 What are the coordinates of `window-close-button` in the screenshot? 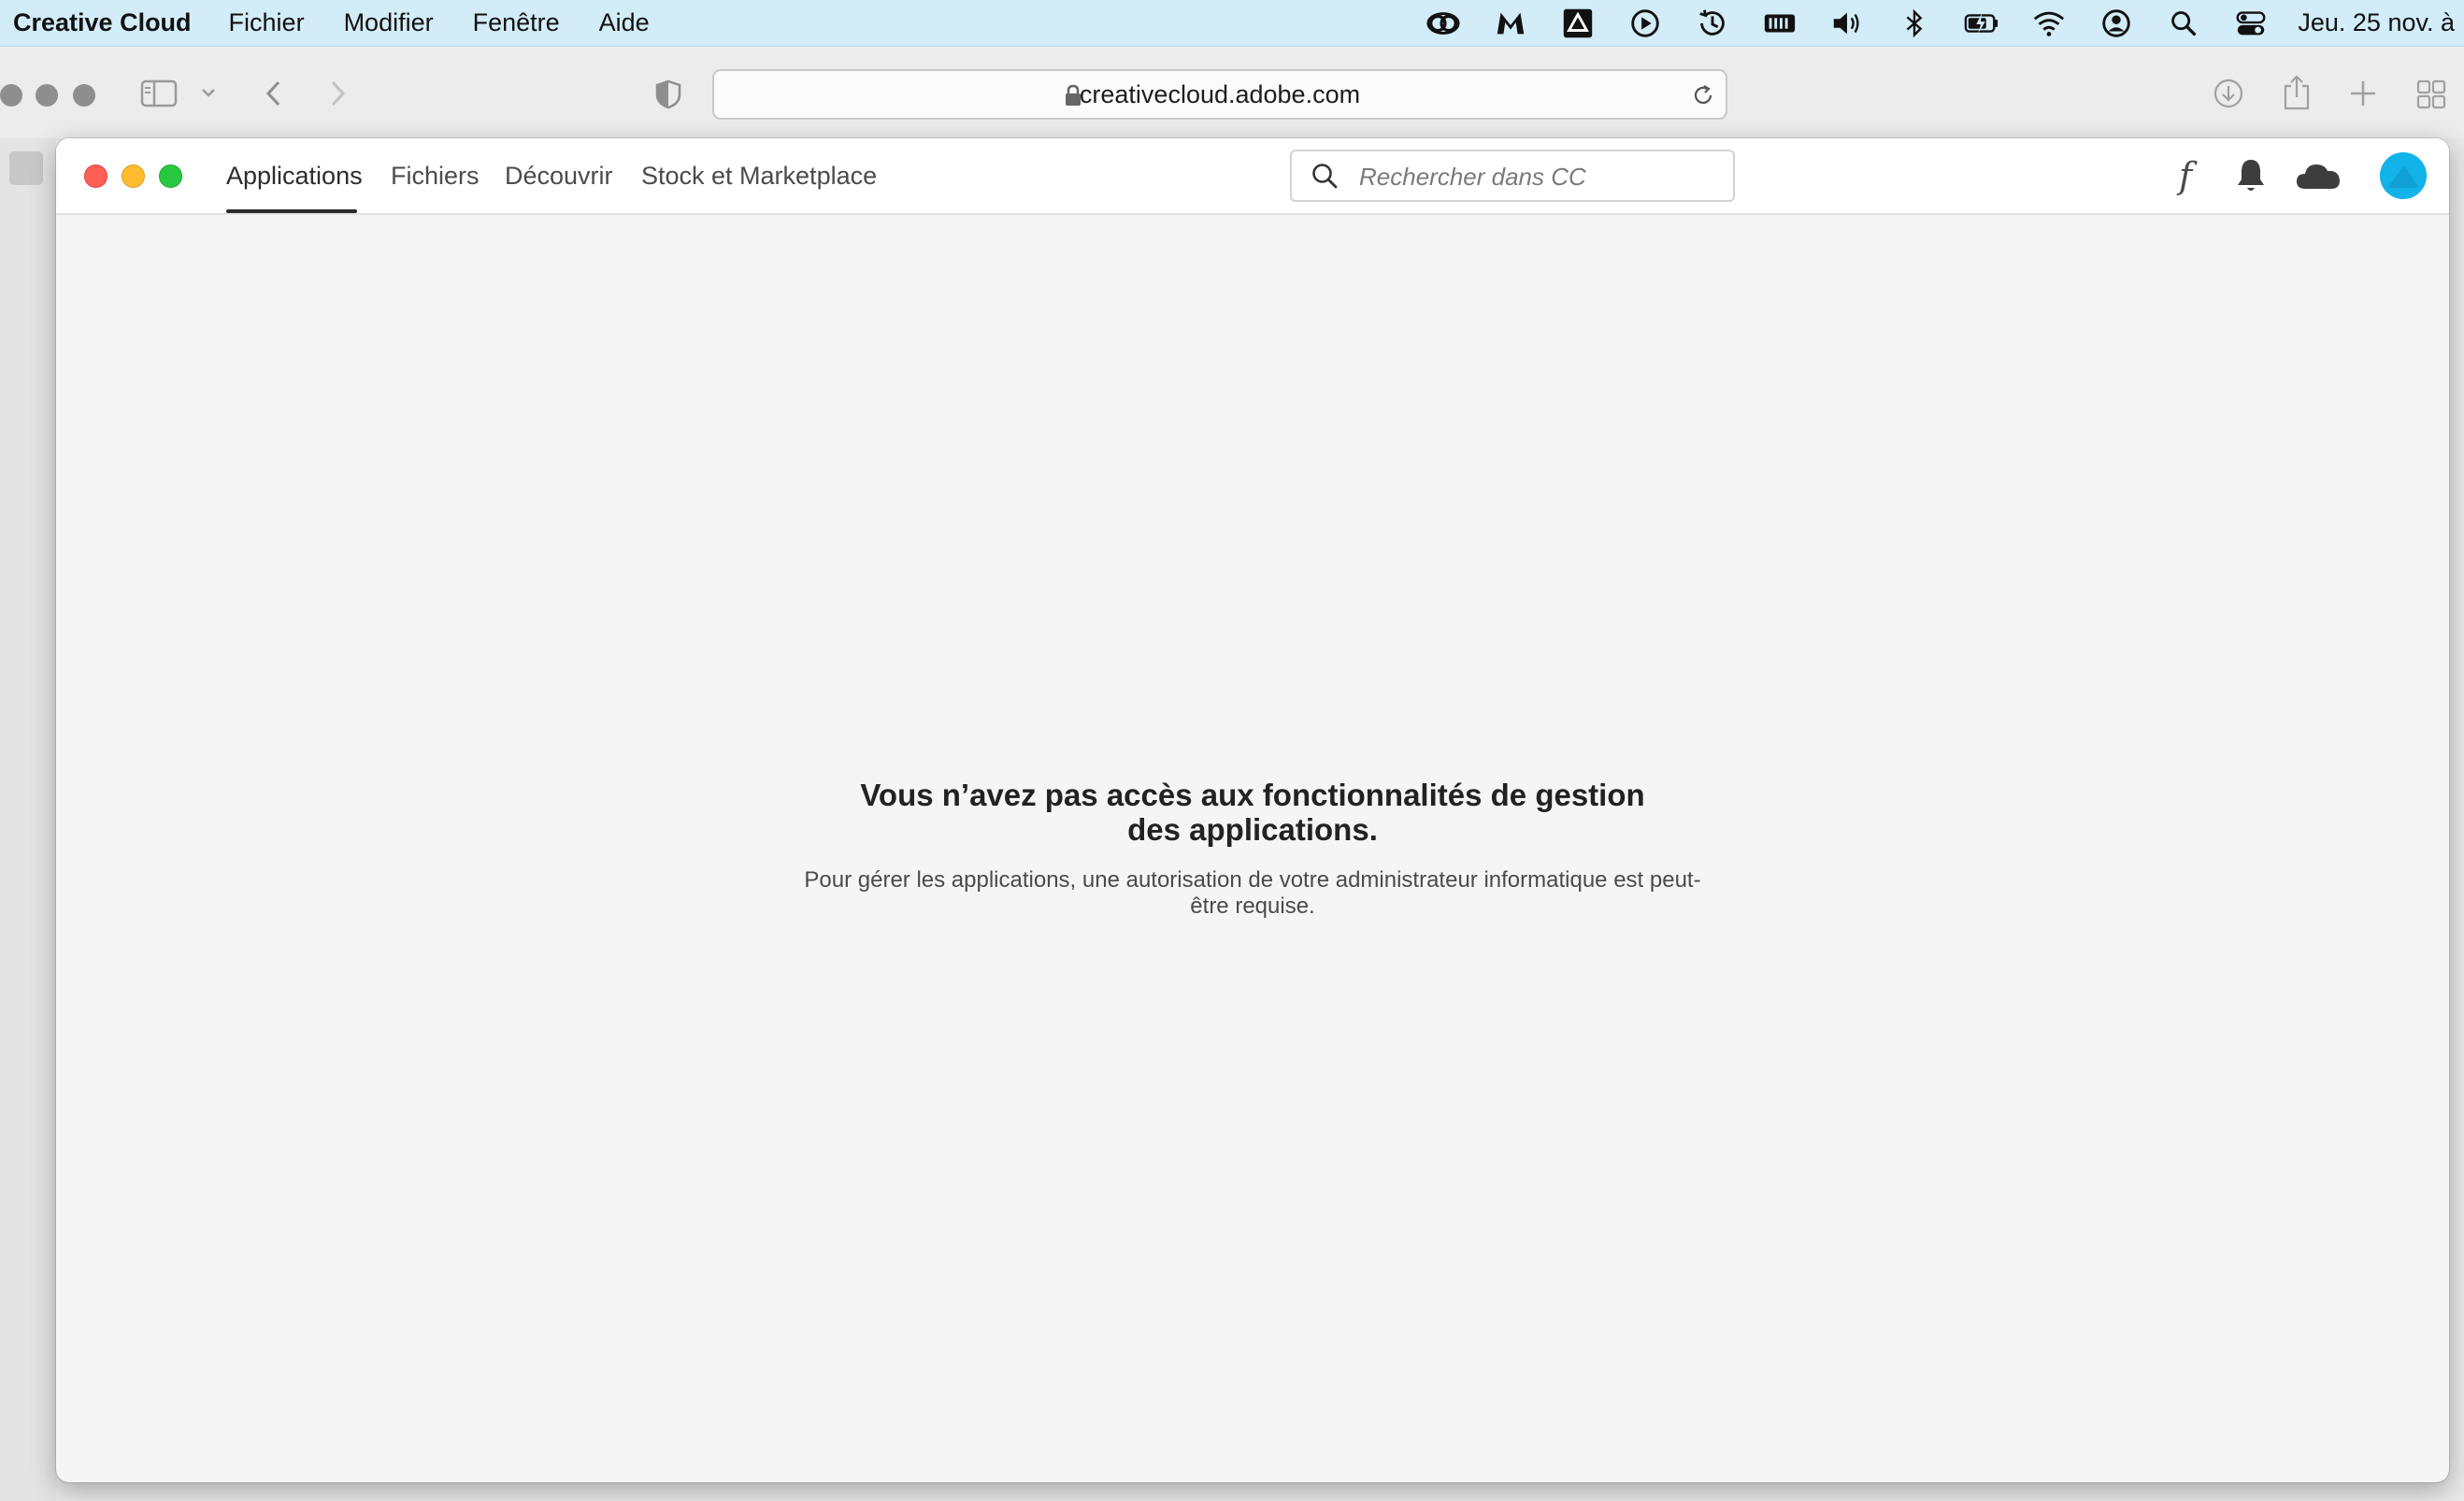 It's located at (95, 176).